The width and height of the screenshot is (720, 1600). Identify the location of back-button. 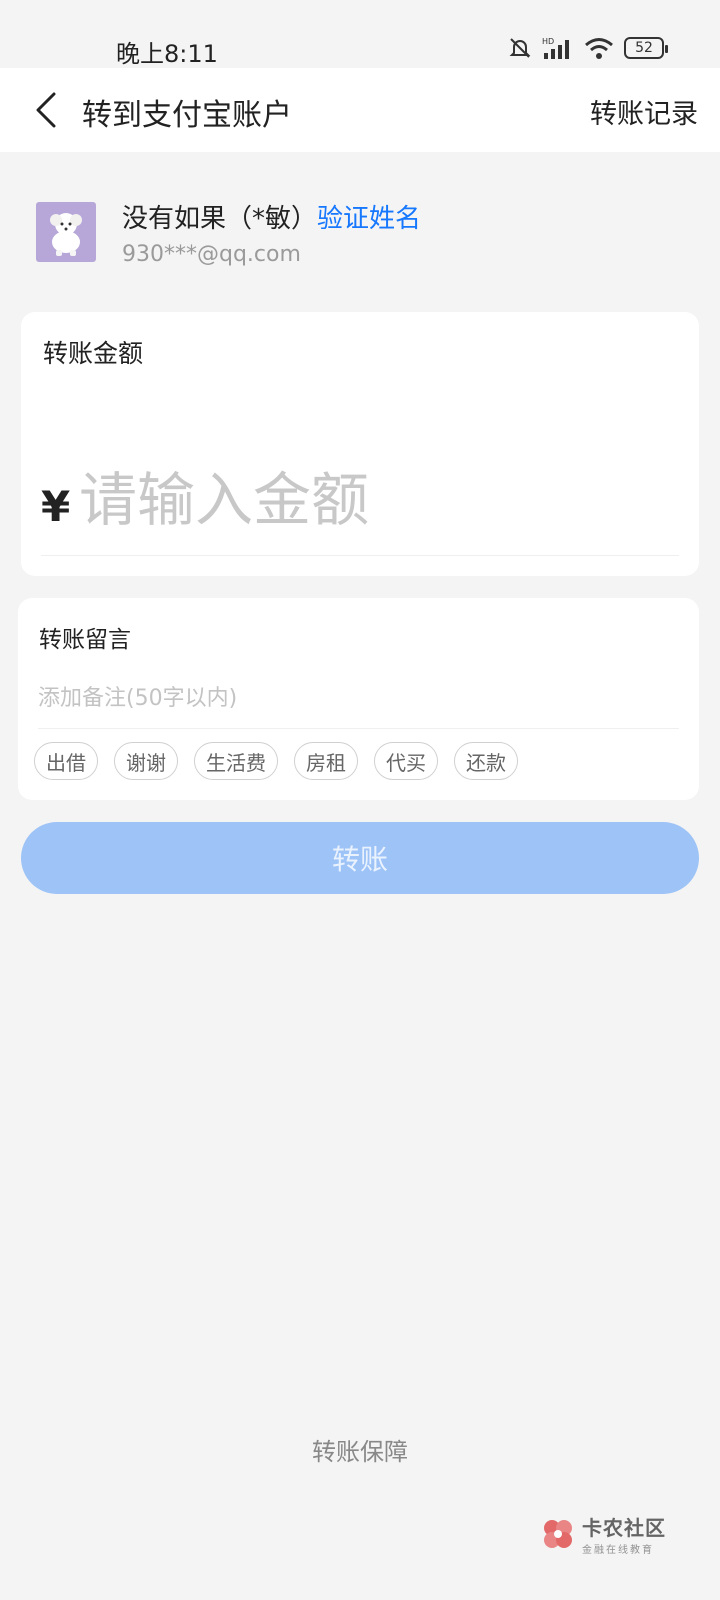
(46, 110).